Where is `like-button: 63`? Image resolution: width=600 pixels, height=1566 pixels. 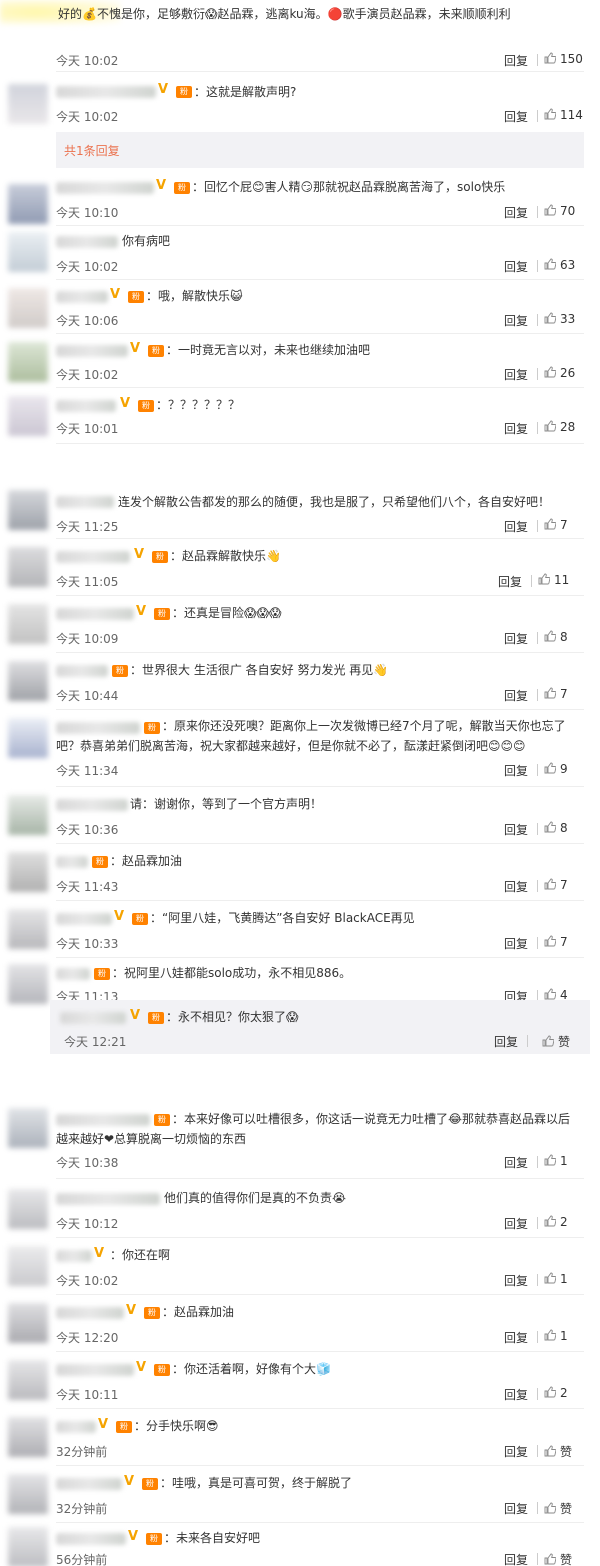 like-button: 63 is located at coordinates (564, 265).